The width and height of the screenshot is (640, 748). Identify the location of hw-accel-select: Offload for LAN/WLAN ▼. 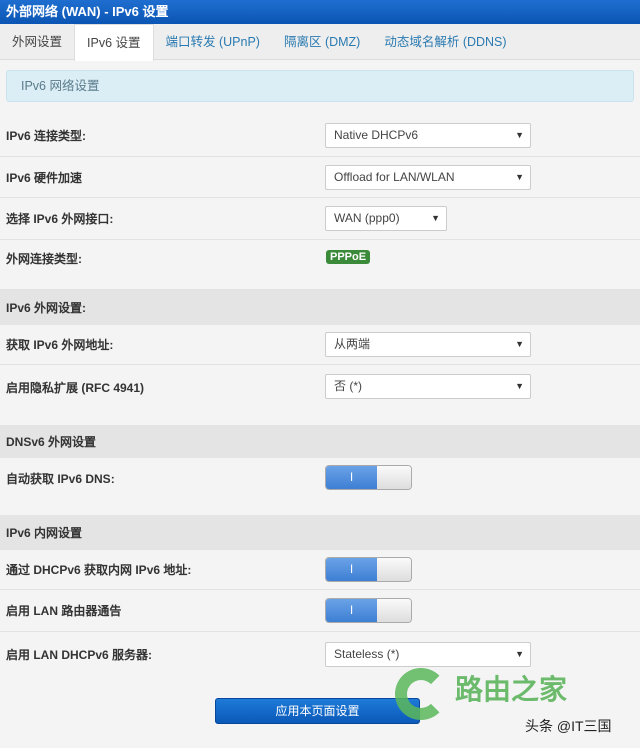
(428, 177).